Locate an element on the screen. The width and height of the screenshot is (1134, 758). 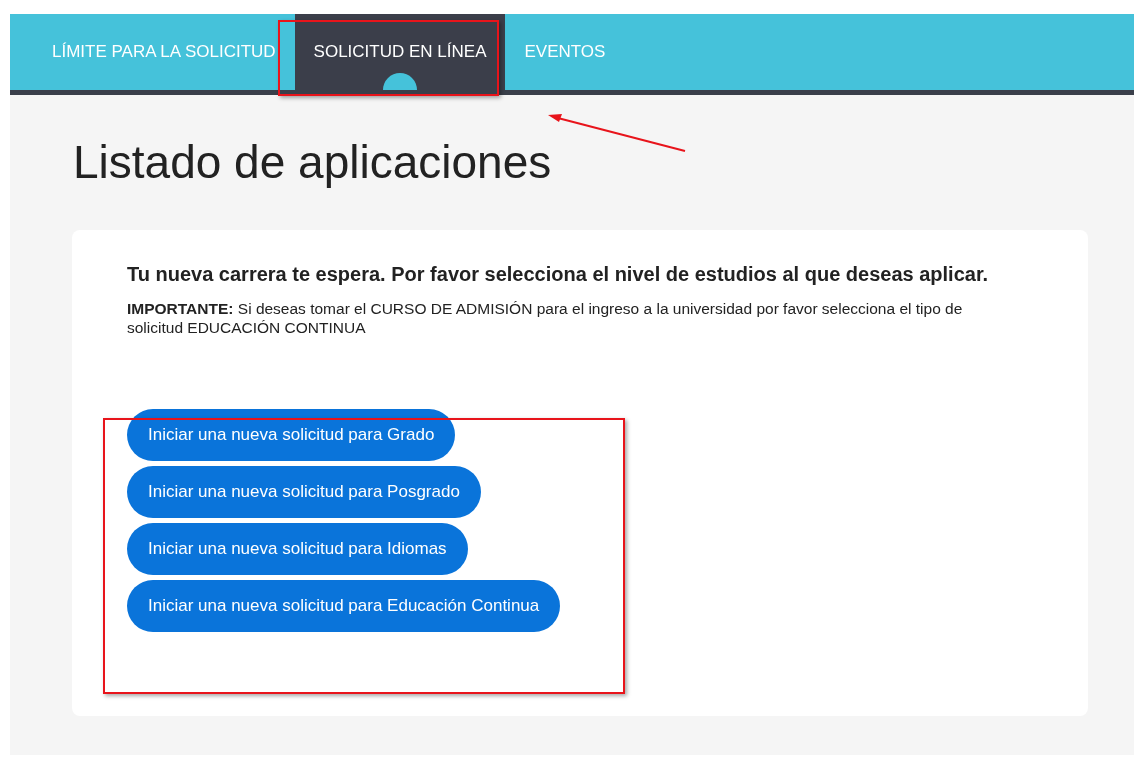
arrow-icon is located at coordinates (617, 133).